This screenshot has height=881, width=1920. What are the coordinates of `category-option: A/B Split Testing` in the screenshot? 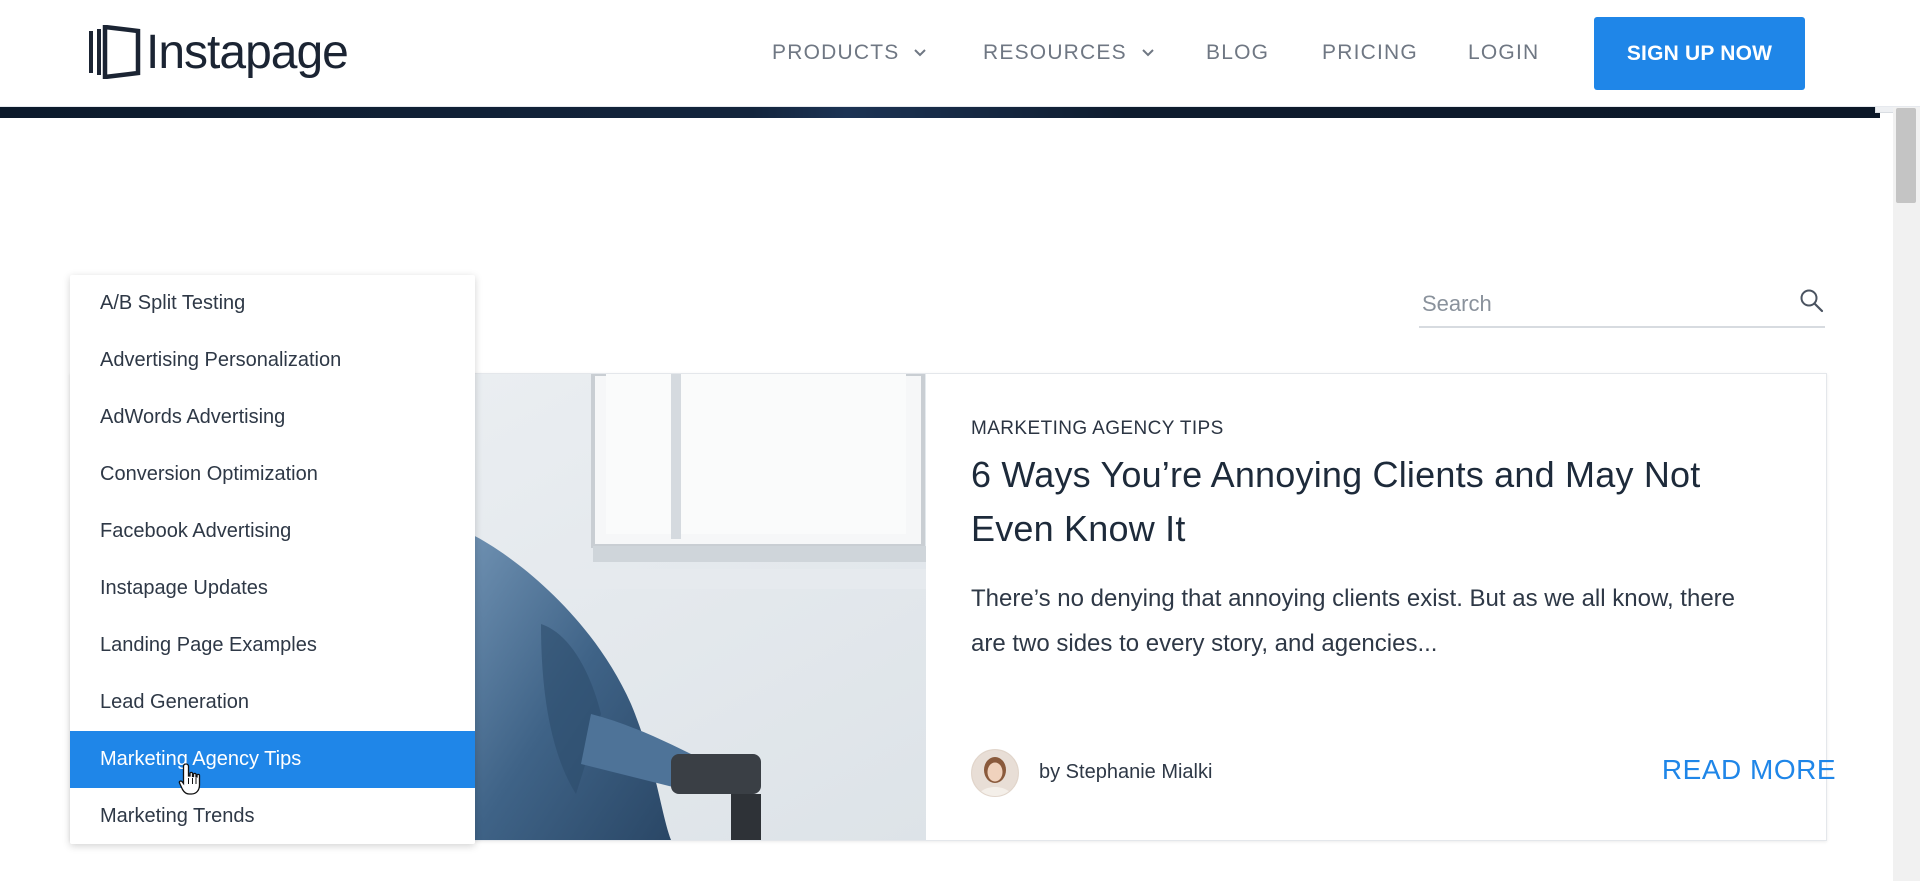 It's located at (272, 303).